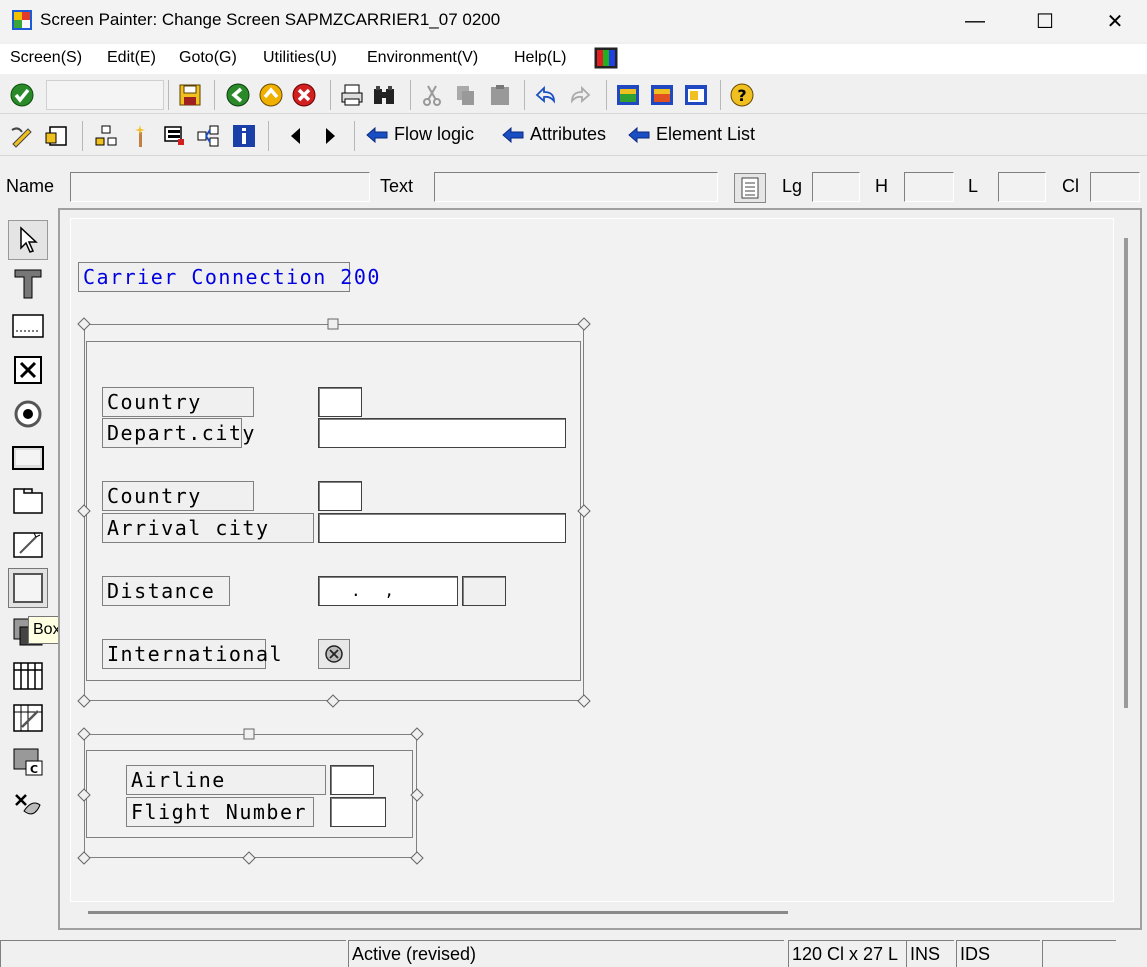 The image size is (1147, 967). I want to click on international-checkbox, so click(334, 654).